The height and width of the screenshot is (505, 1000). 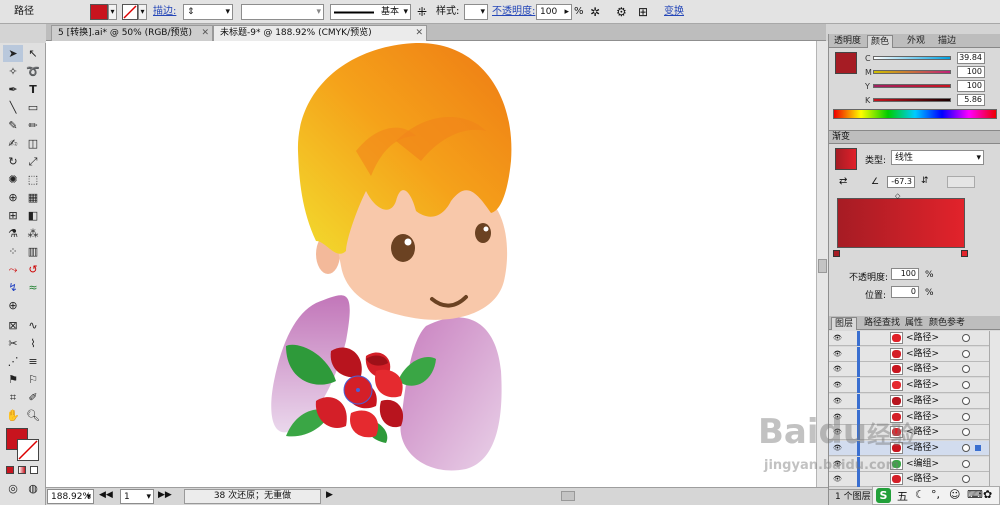 What do you see at coordinates (902, 496) in the screenshot?
I see `ime-mode-label: 五` at bounding box center [902, 496].